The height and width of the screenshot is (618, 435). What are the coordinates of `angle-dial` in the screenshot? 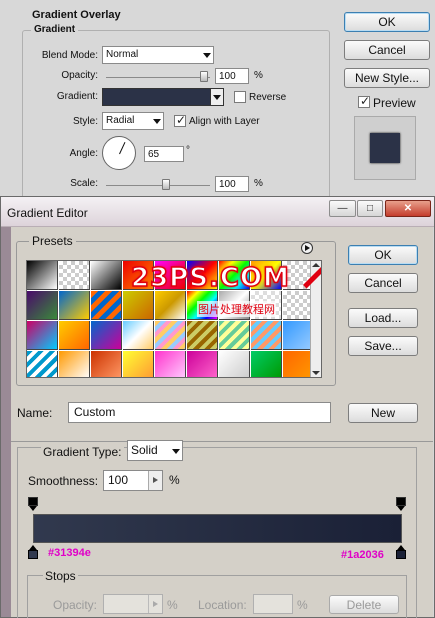 It's located at (119, 153).